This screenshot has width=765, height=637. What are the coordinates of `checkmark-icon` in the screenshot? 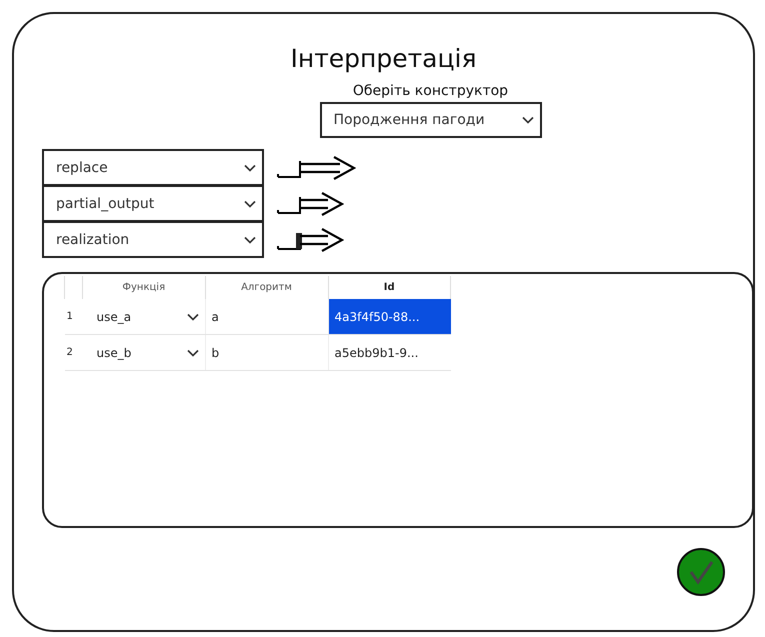 It's located at (701, 572).